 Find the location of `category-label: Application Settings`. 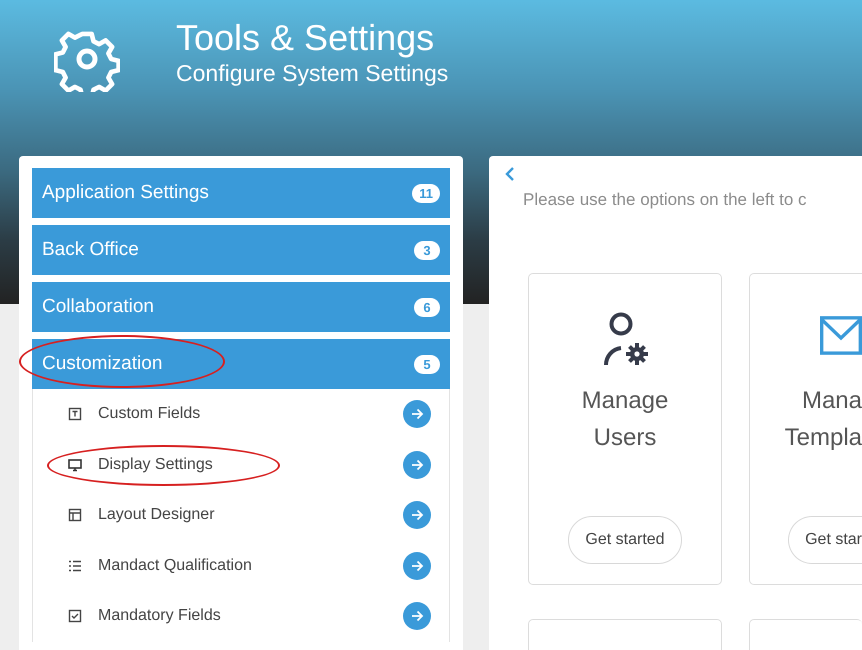

category-label: Application Settings is located at coordinates (125, 193).